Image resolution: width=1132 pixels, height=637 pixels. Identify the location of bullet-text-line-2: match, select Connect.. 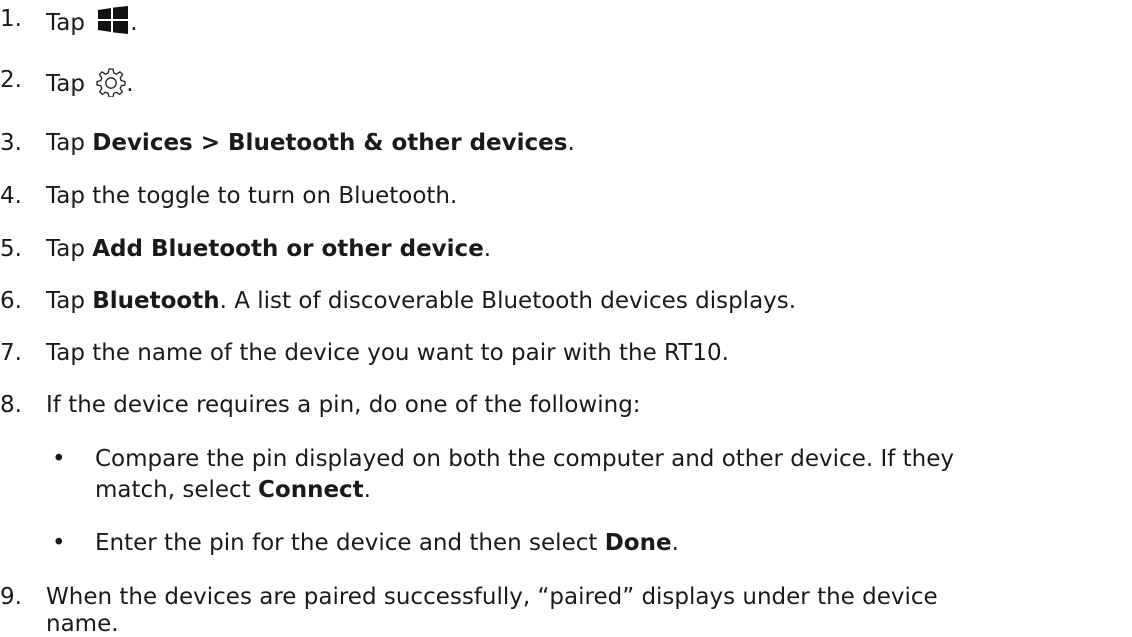
(233, 490).